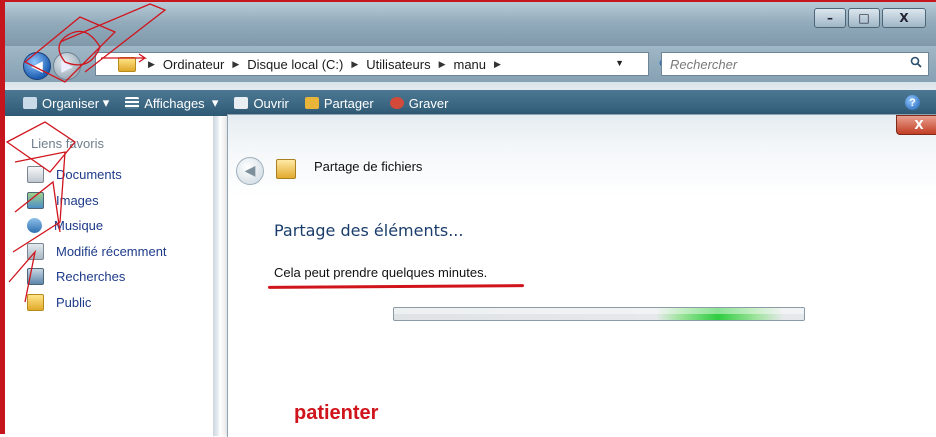  Describe the element at coordinates (348, 103) in the screenshot. I see `share-label: Partager` at that location.